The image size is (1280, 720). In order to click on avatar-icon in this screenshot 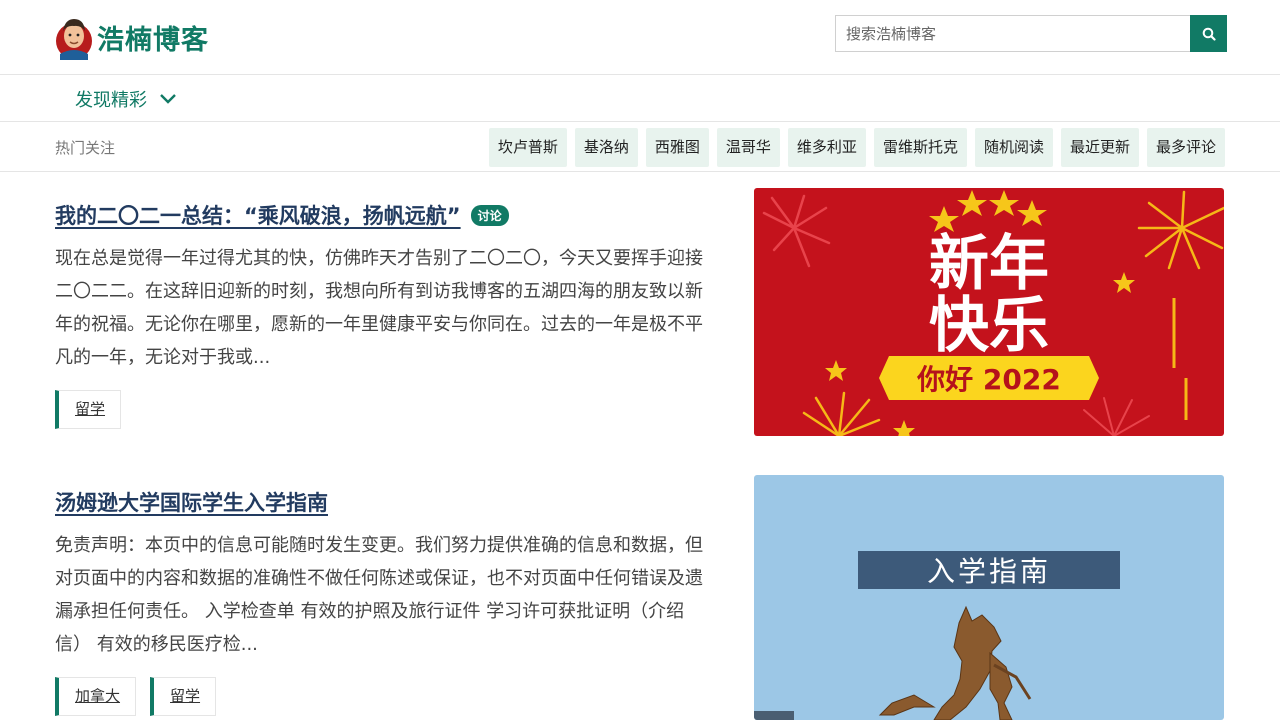, I will do `click(74, 39)`.